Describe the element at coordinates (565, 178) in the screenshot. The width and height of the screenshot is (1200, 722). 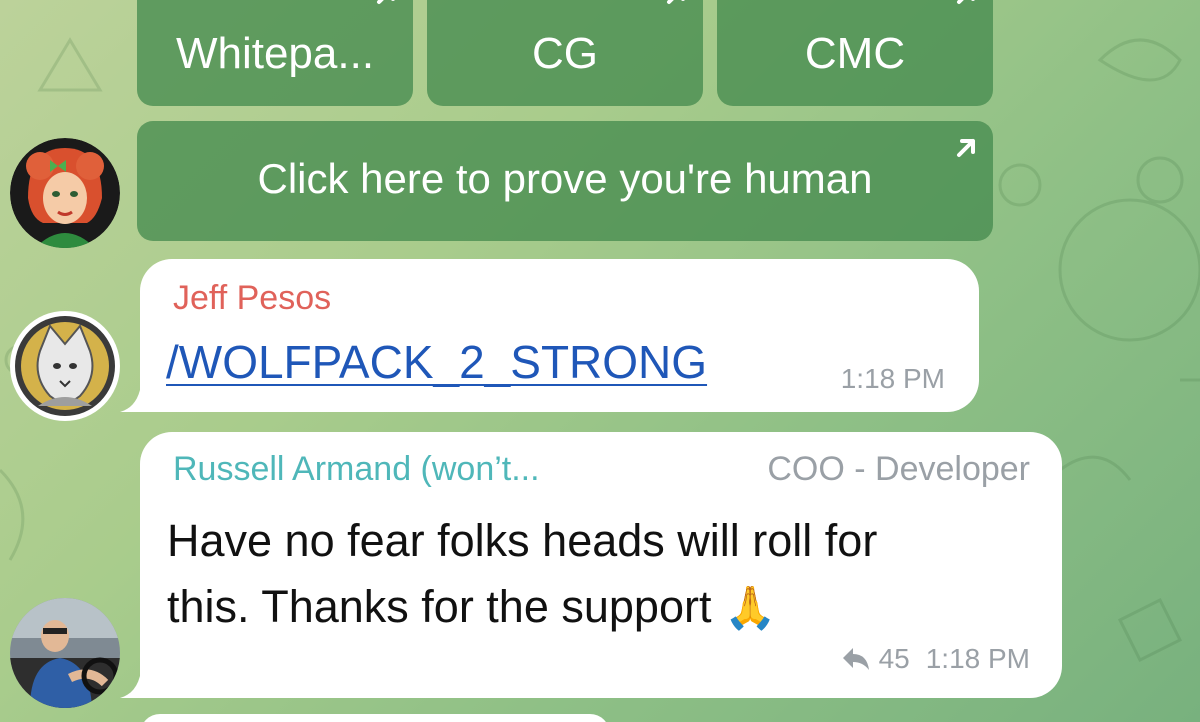
I see `prove-human-button-label: Click here to prove you're human` at that location.